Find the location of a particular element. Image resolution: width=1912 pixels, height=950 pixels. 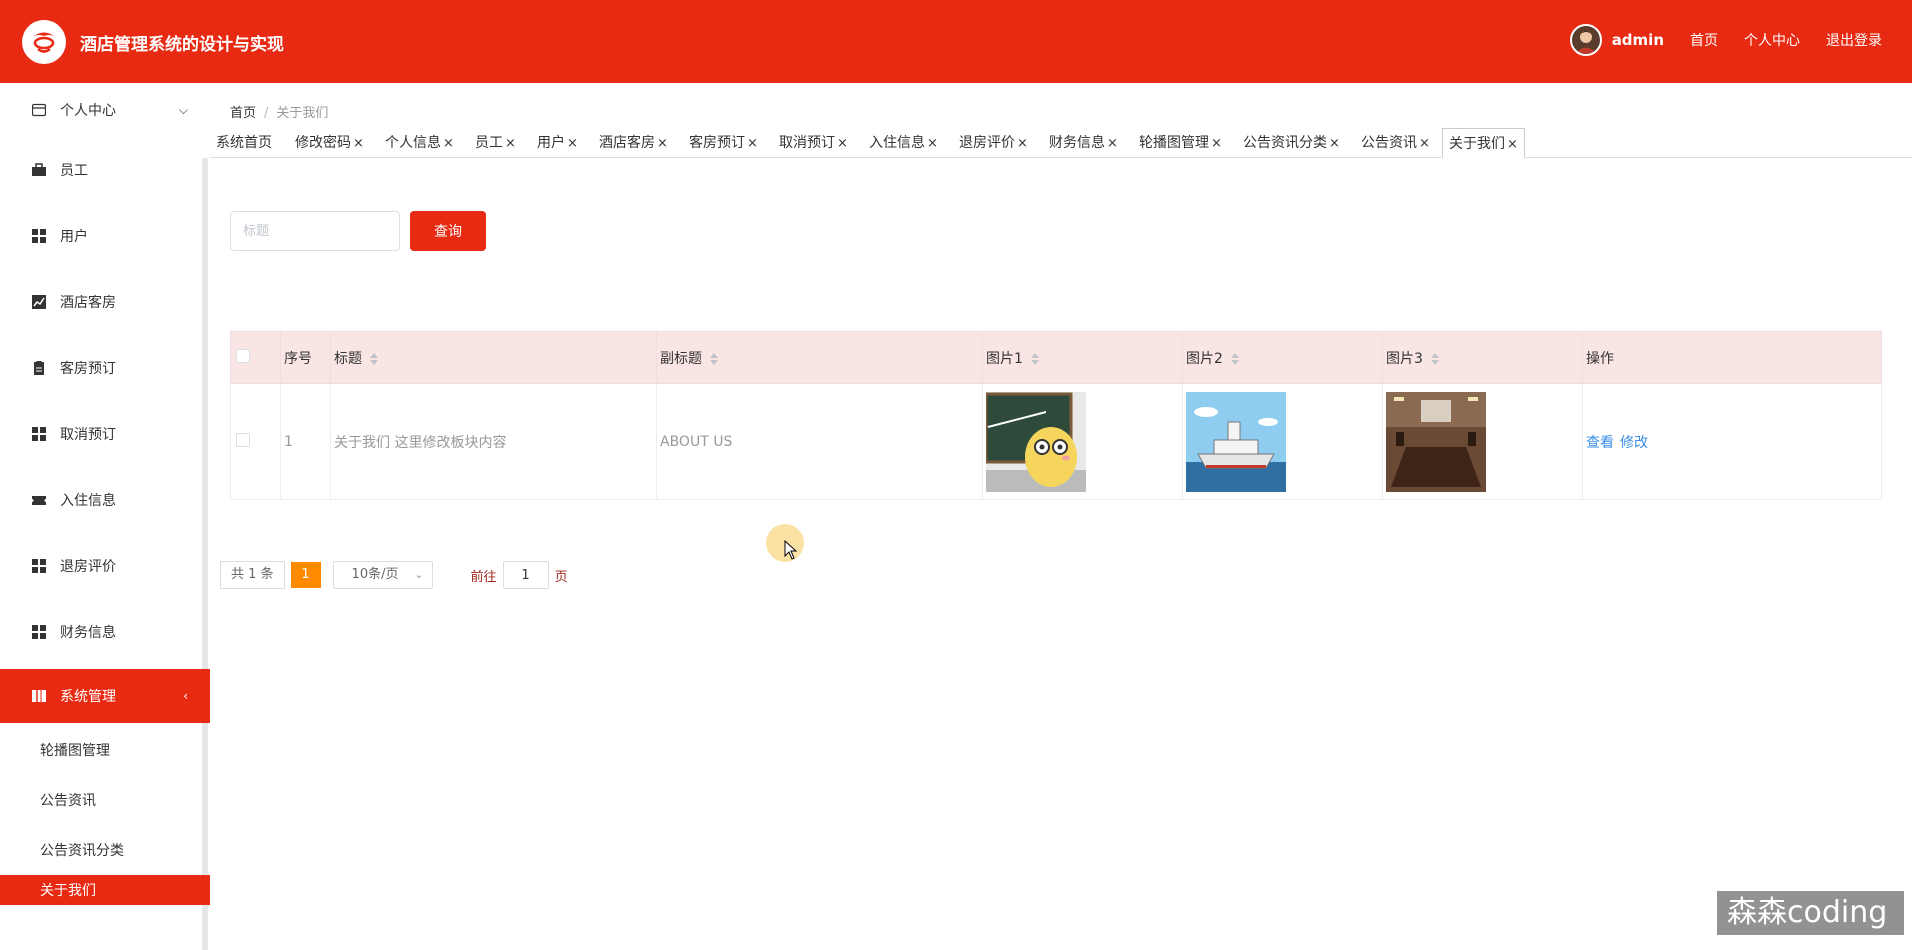

sidebar-item-checkin-info: 入住信息 is located at coordinates (105, 500).